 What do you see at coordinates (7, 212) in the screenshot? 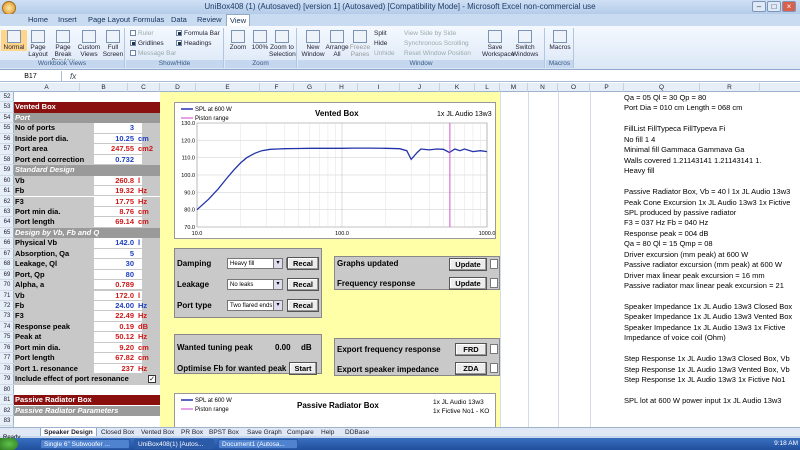
I see `row-header: 63` at bounding box center [7, 212].